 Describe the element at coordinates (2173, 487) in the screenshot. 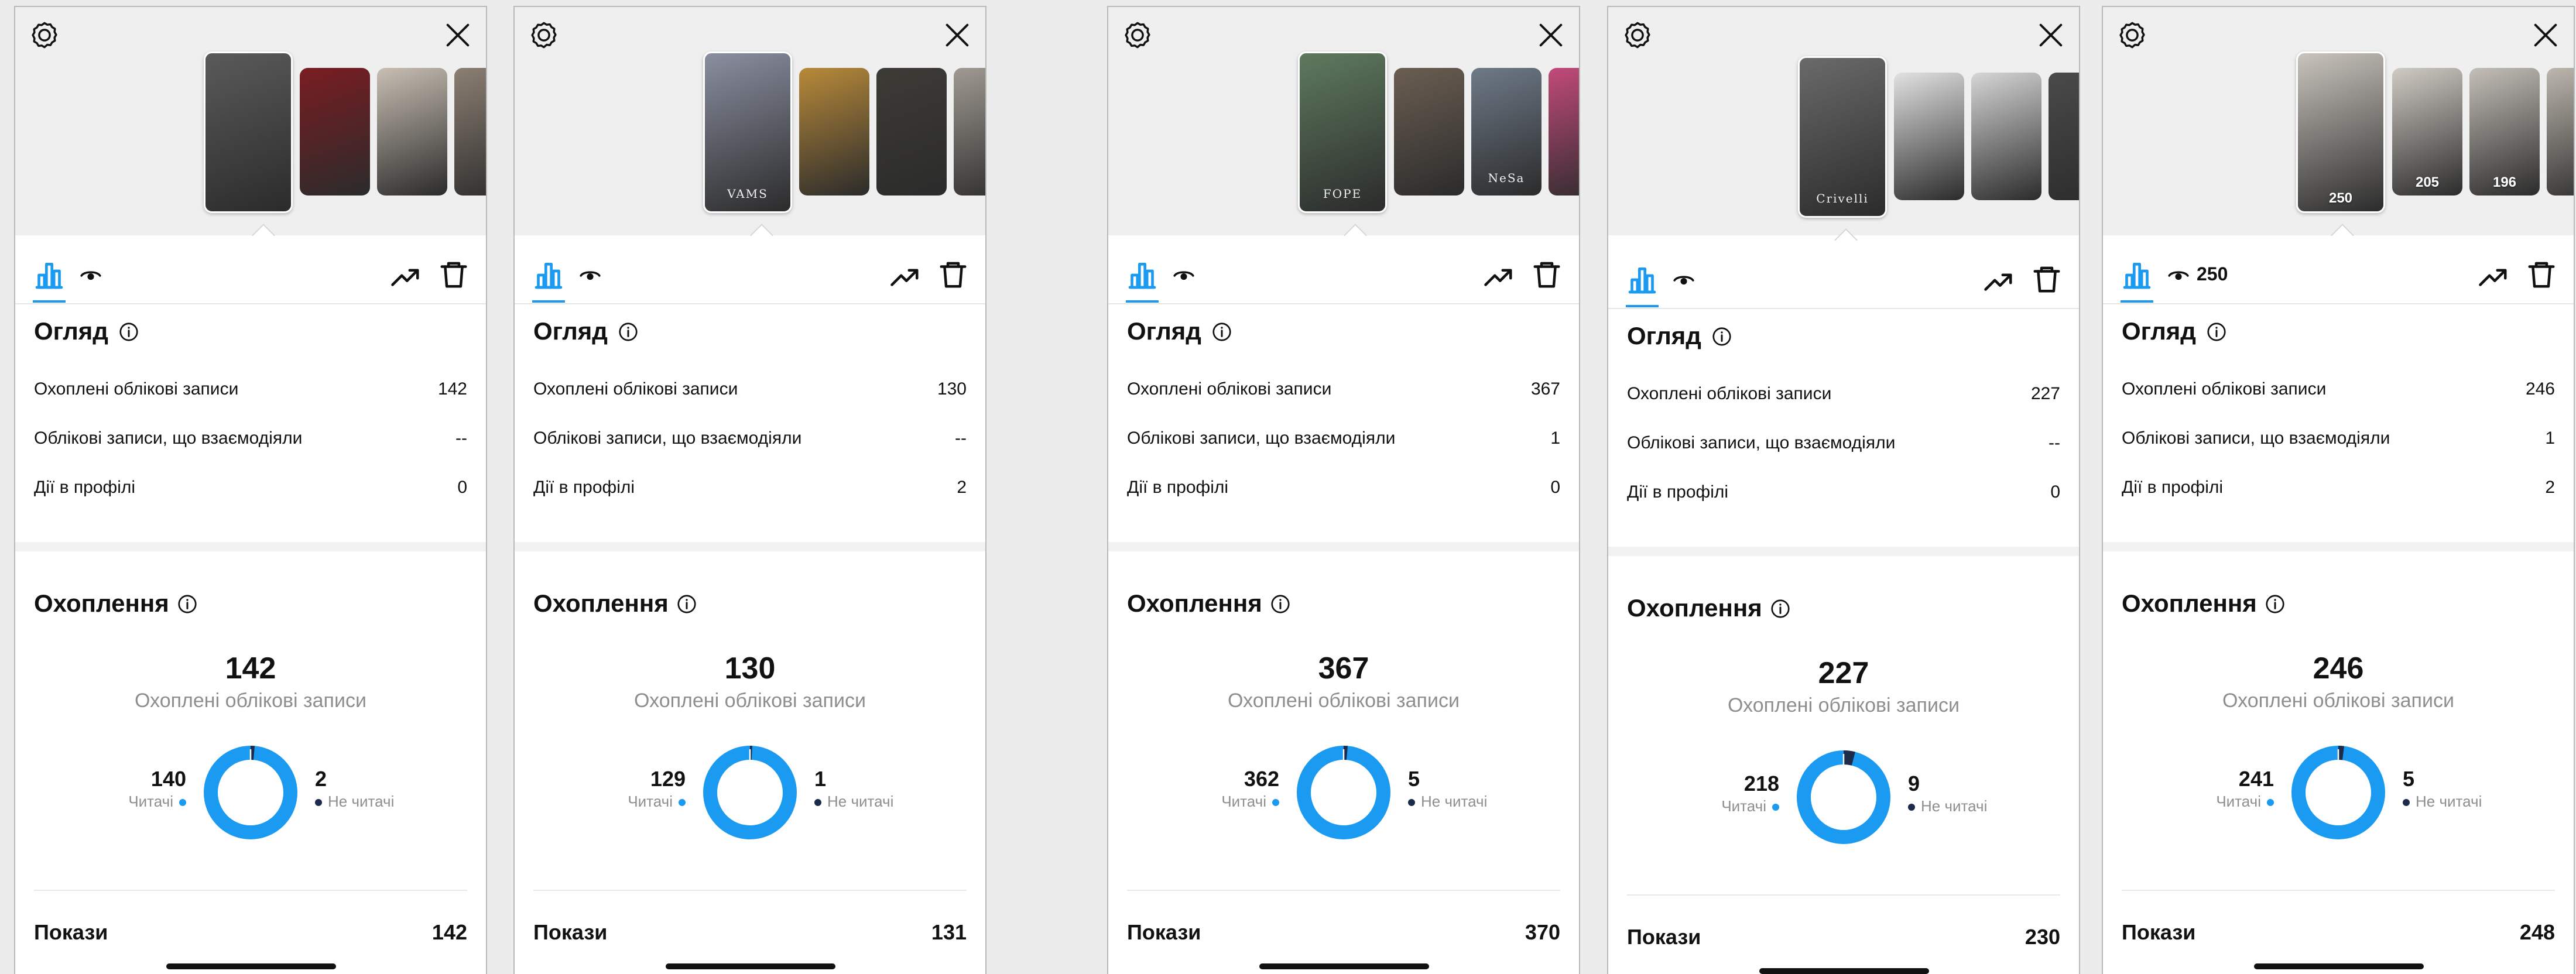

I see `metric-label: Дії в профілі` at that location.